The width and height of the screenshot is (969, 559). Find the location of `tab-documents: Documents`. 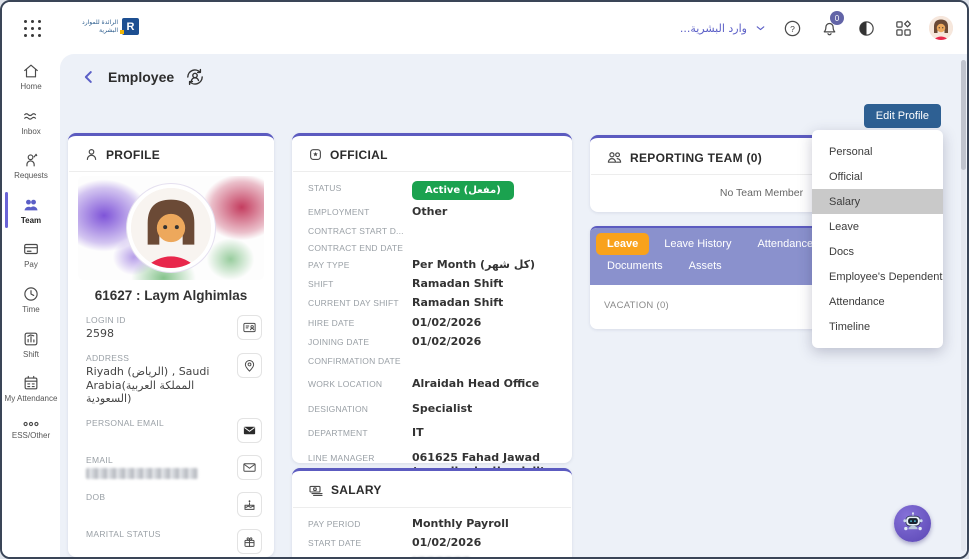

tab-documents: Documents is located at coordinates (635, 266).